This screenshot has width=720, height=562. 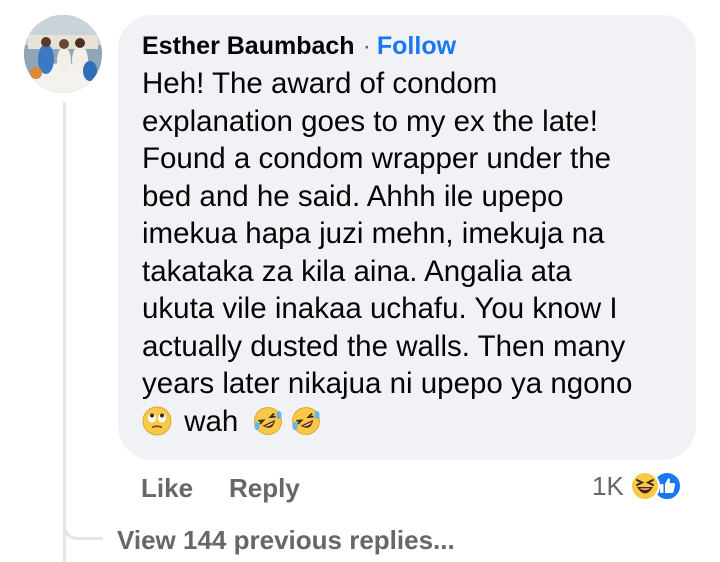 I want to click on comment-line: ukuta vile inakaa uchafu. You know I, so click(x=380, y=308).